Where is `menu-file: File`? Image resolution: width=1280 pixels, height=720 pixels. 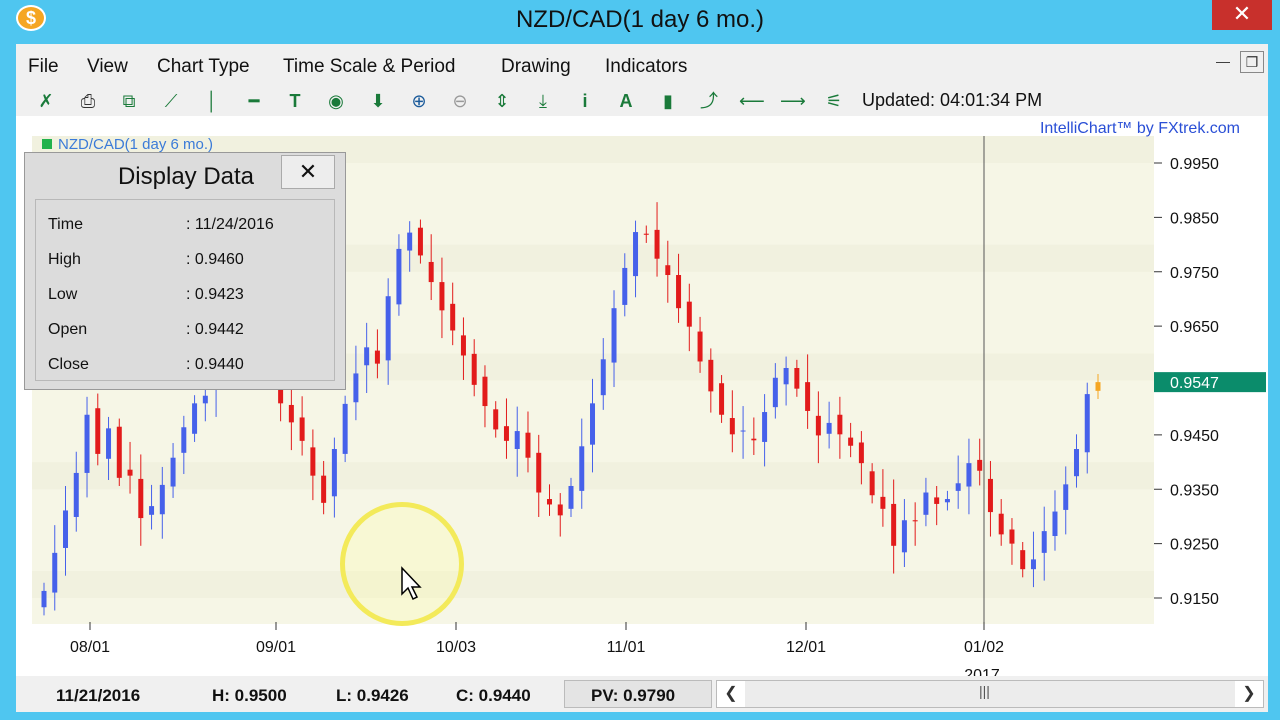 menu-file: File is located at coordinates (43, 67).